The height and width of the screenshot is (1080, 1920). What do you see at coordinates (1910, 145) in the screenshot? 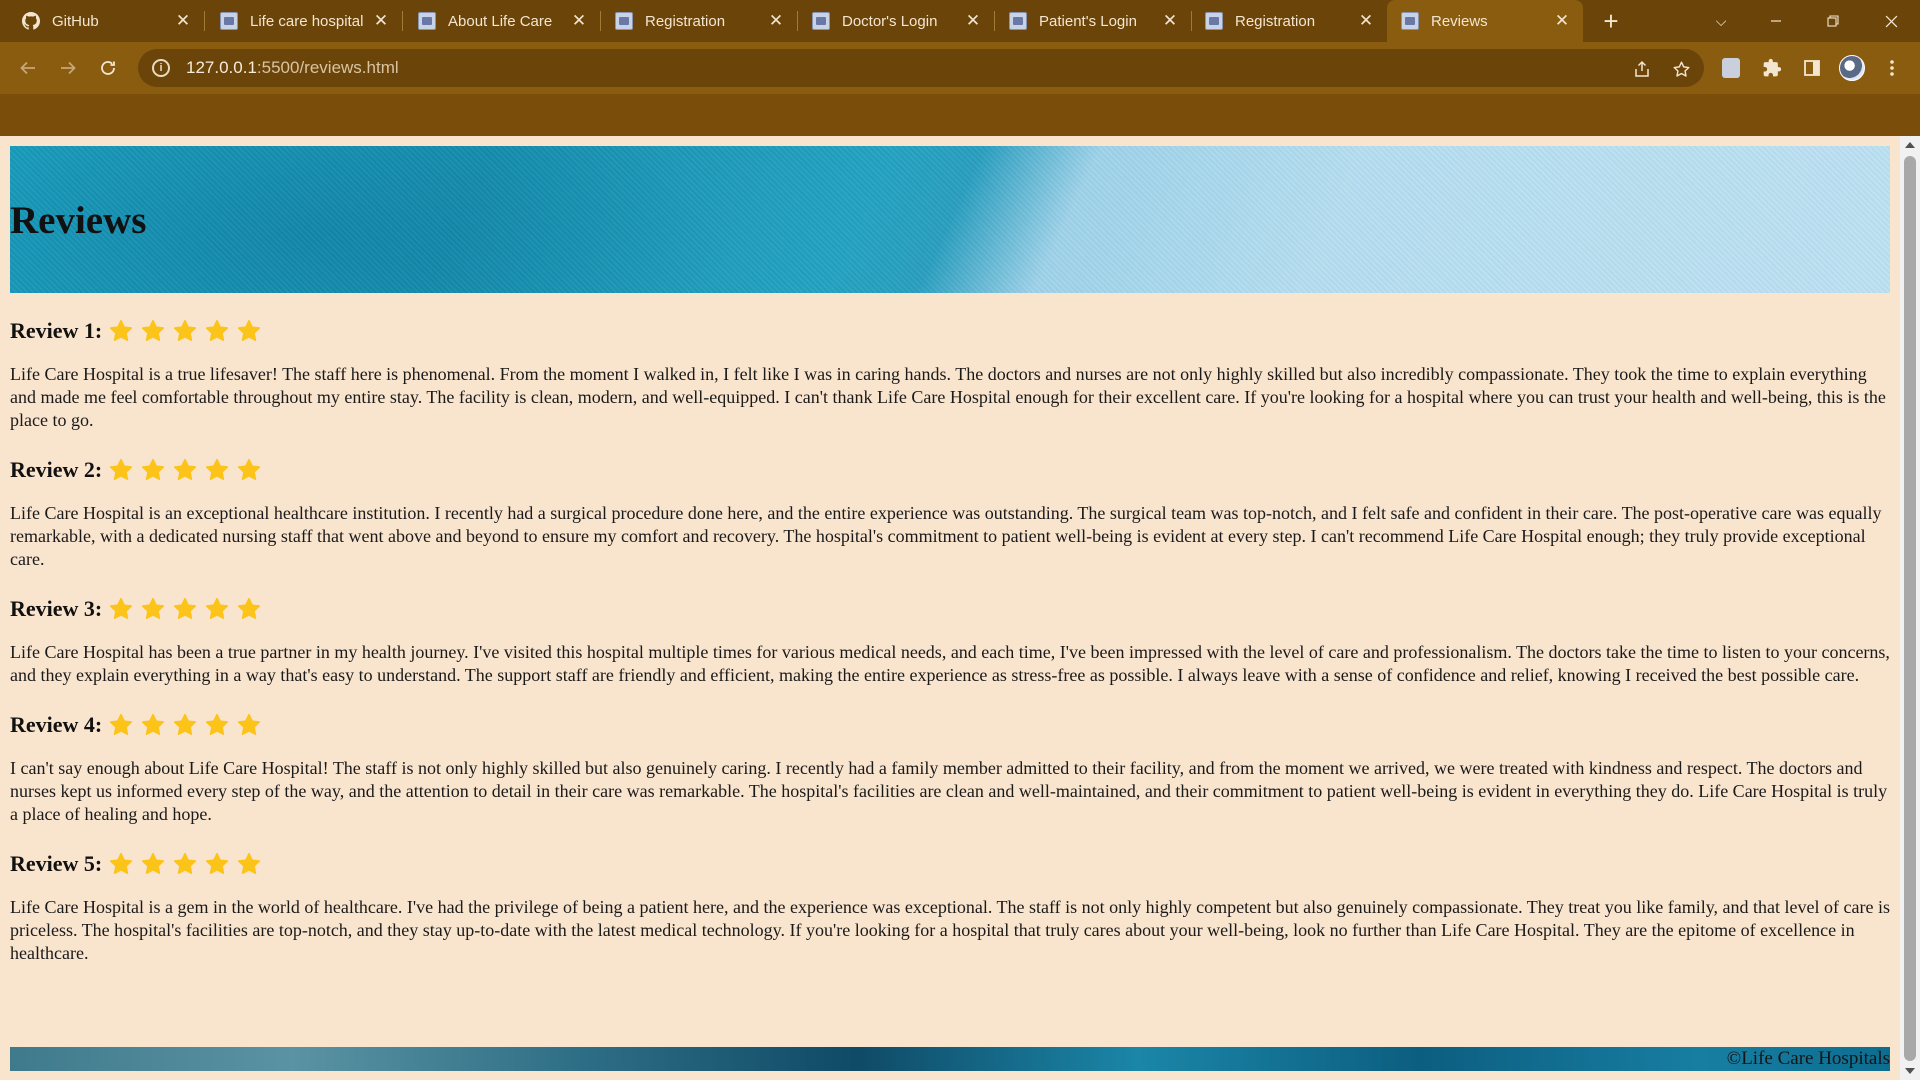
I see `scroll-up-arrow-icon` at bounding box center [1910, 145].